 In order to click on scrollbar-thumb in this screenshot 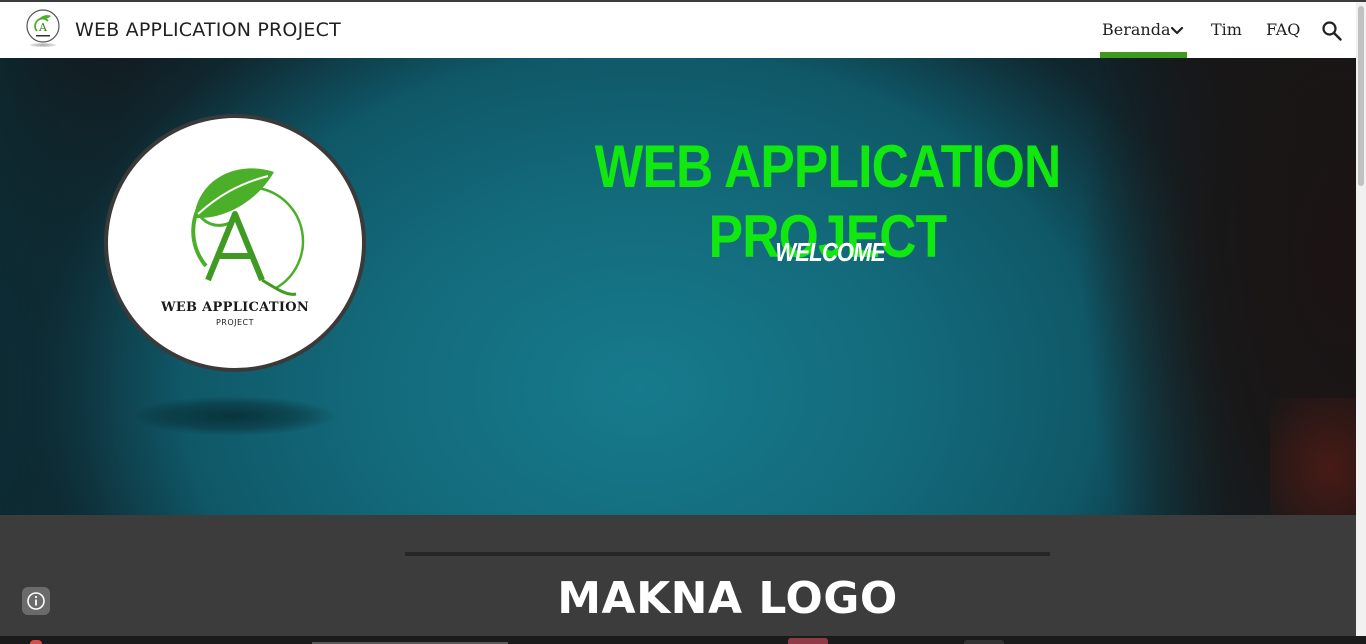, I will do `click(1361, 96)`.